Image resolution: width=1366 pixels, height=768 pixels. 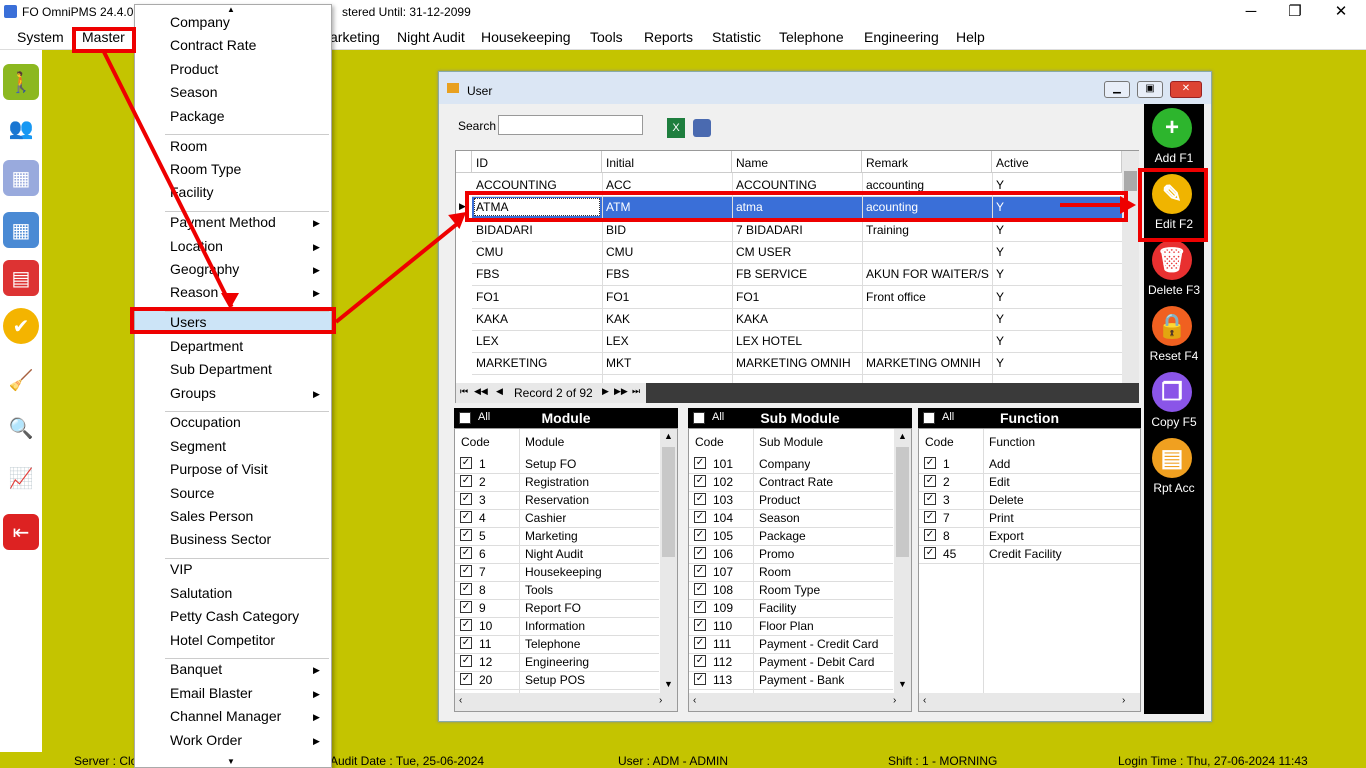 What do you see at coordinates (928, 185) in the screenshot?
I see `user-cell: accounting` at bounding box center [928, 185].